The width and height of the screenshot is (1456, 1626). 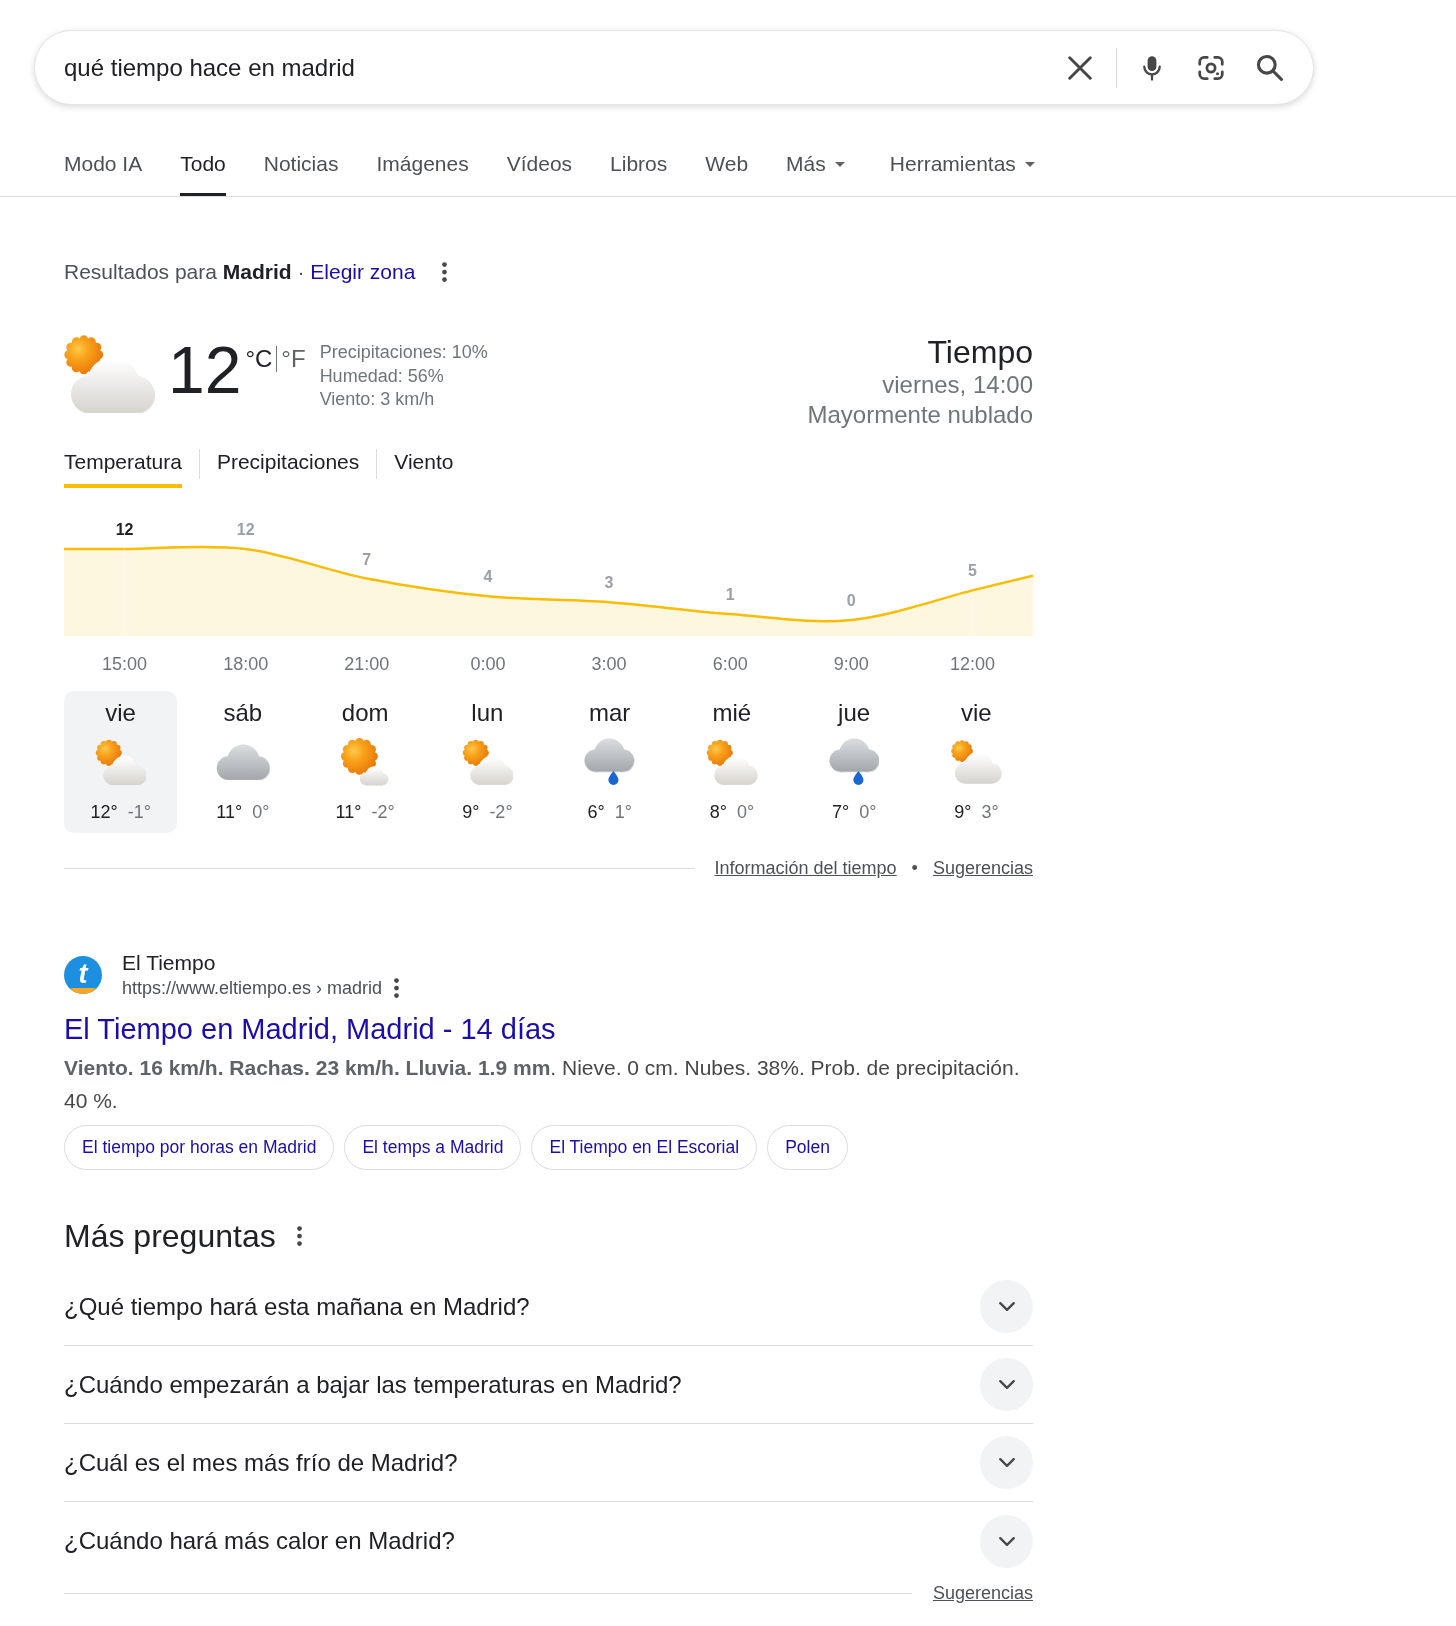 What do you see at coordinates (377, 399) in the screenshot?
I see `weather-detail: Viento: 3 km/h` at bounding box center [377, 399].